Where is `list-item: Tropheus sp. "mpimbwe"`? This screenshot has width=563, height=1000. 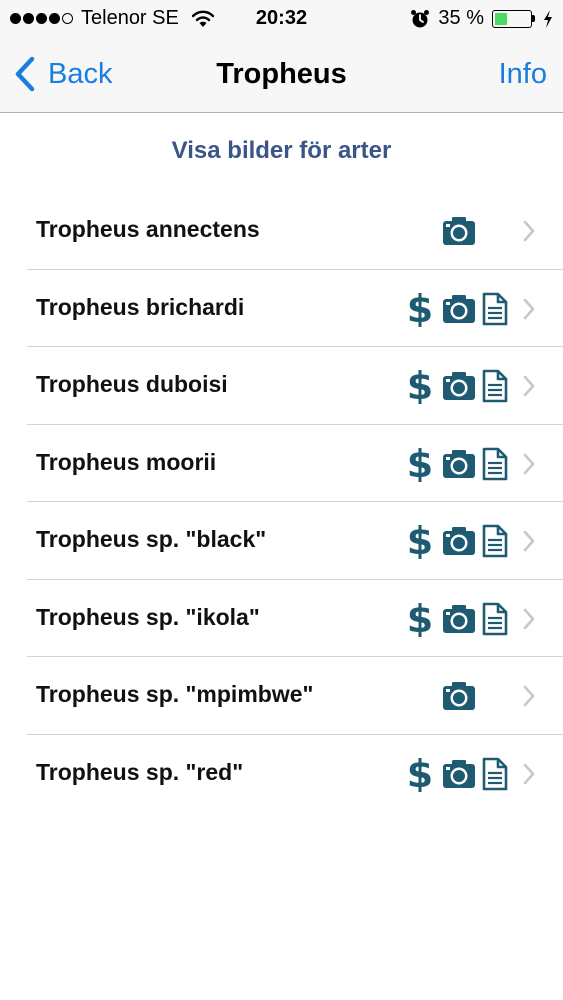
list-item: Tropheus sp. "mpimbwe" is located at coordinates (281, 696).